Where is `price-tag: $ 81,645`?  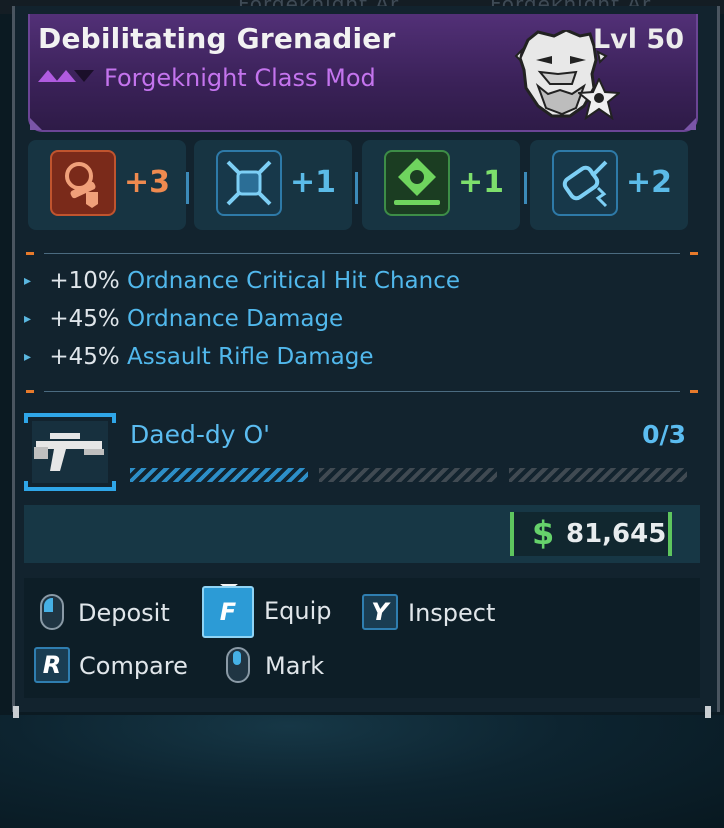 price-tag: $ 81,645 is located at coordinates (591, 534).